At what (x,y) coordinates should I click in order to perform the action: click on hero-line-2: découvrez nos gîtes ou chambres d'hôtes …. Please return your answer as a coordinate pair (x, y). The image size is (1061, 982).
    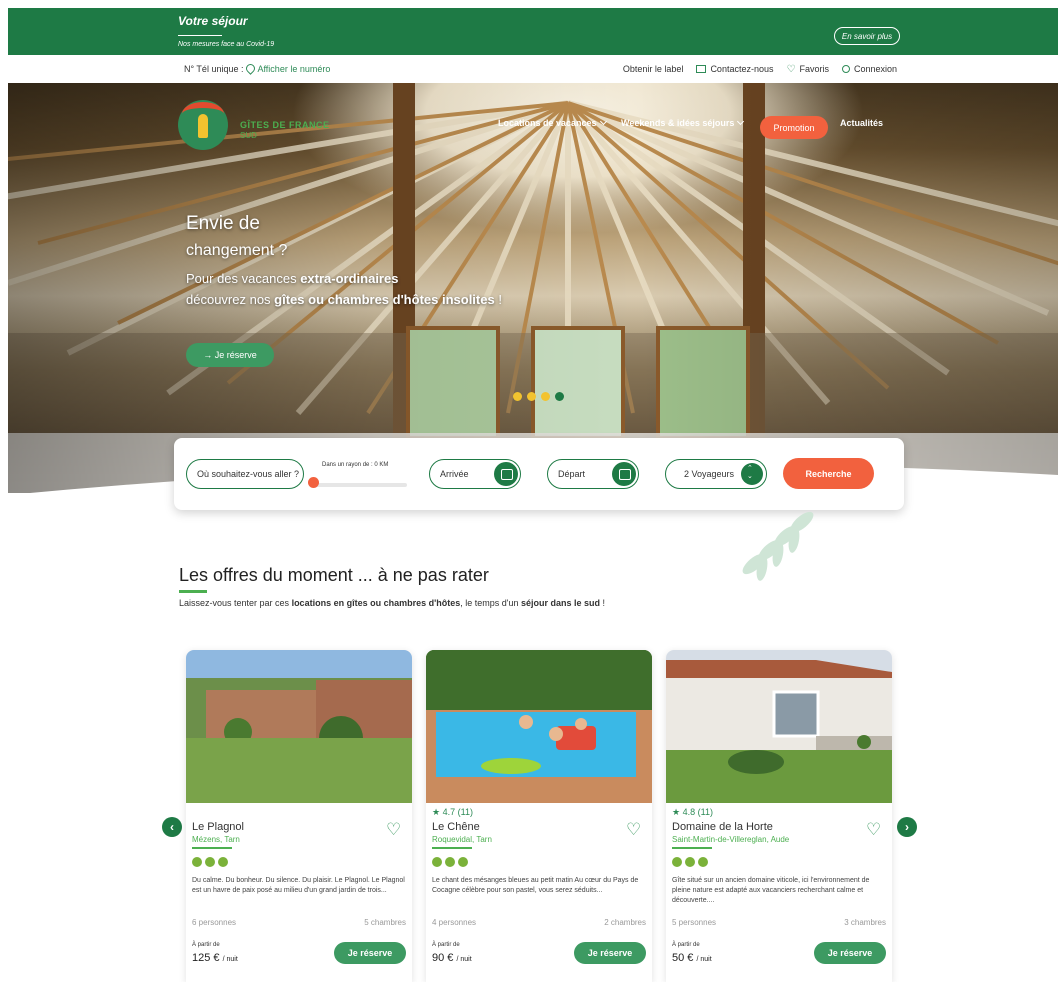
    Looking at the image, I should click on (344, 299).